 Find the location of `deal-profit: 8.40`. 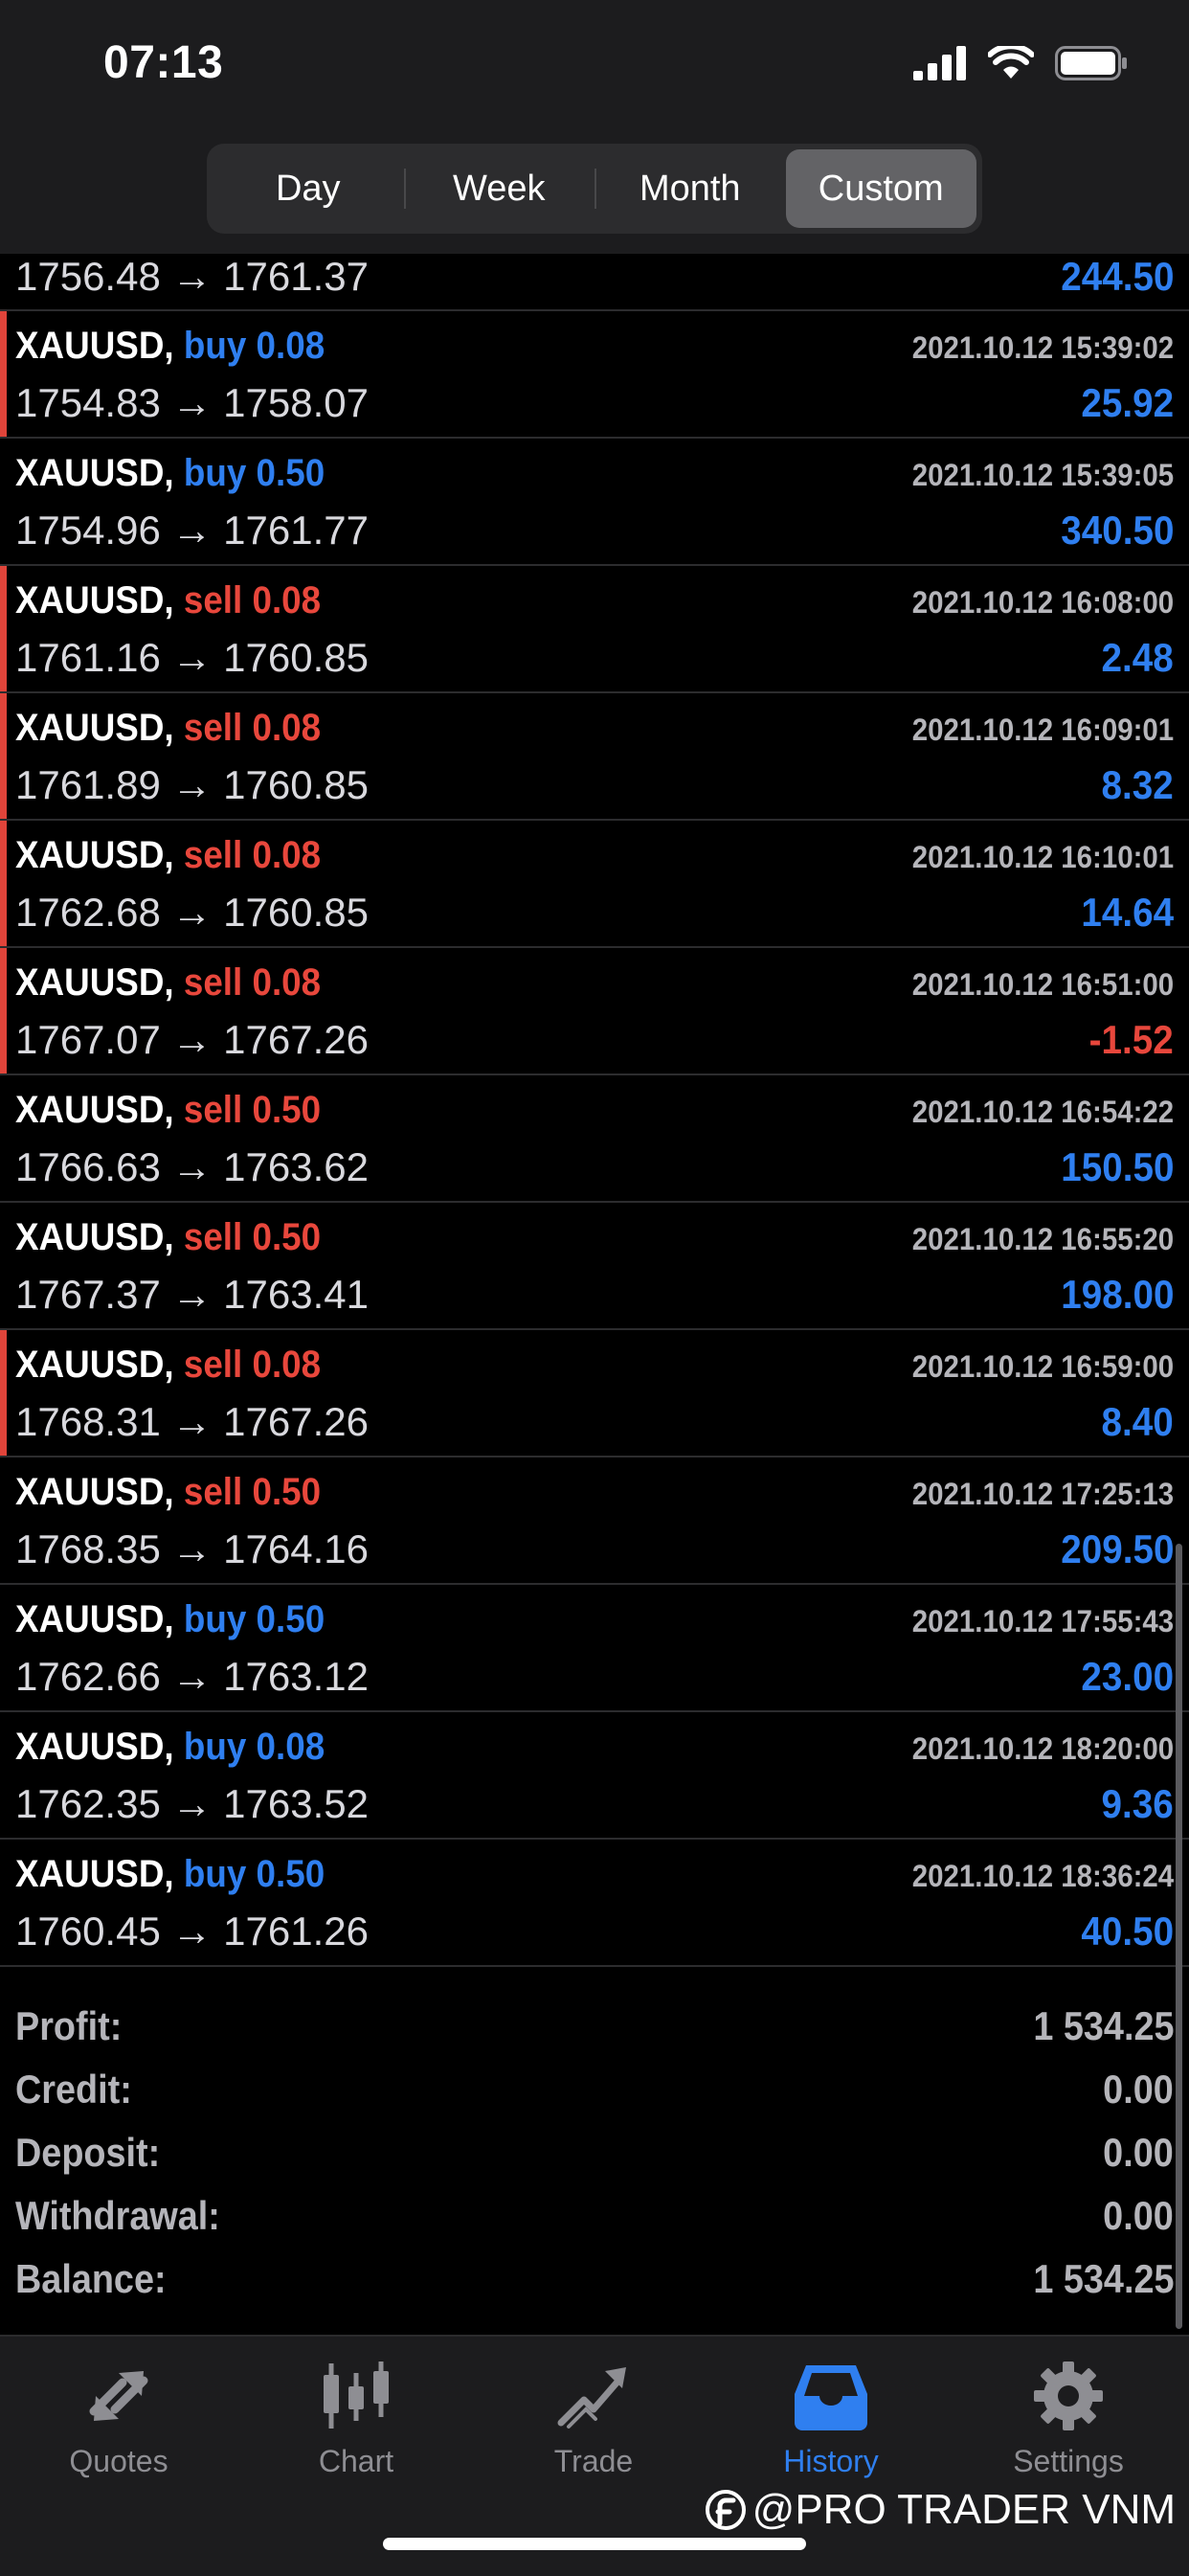

deal-profit: 8.40 is located at coordinates (1137, 1421).